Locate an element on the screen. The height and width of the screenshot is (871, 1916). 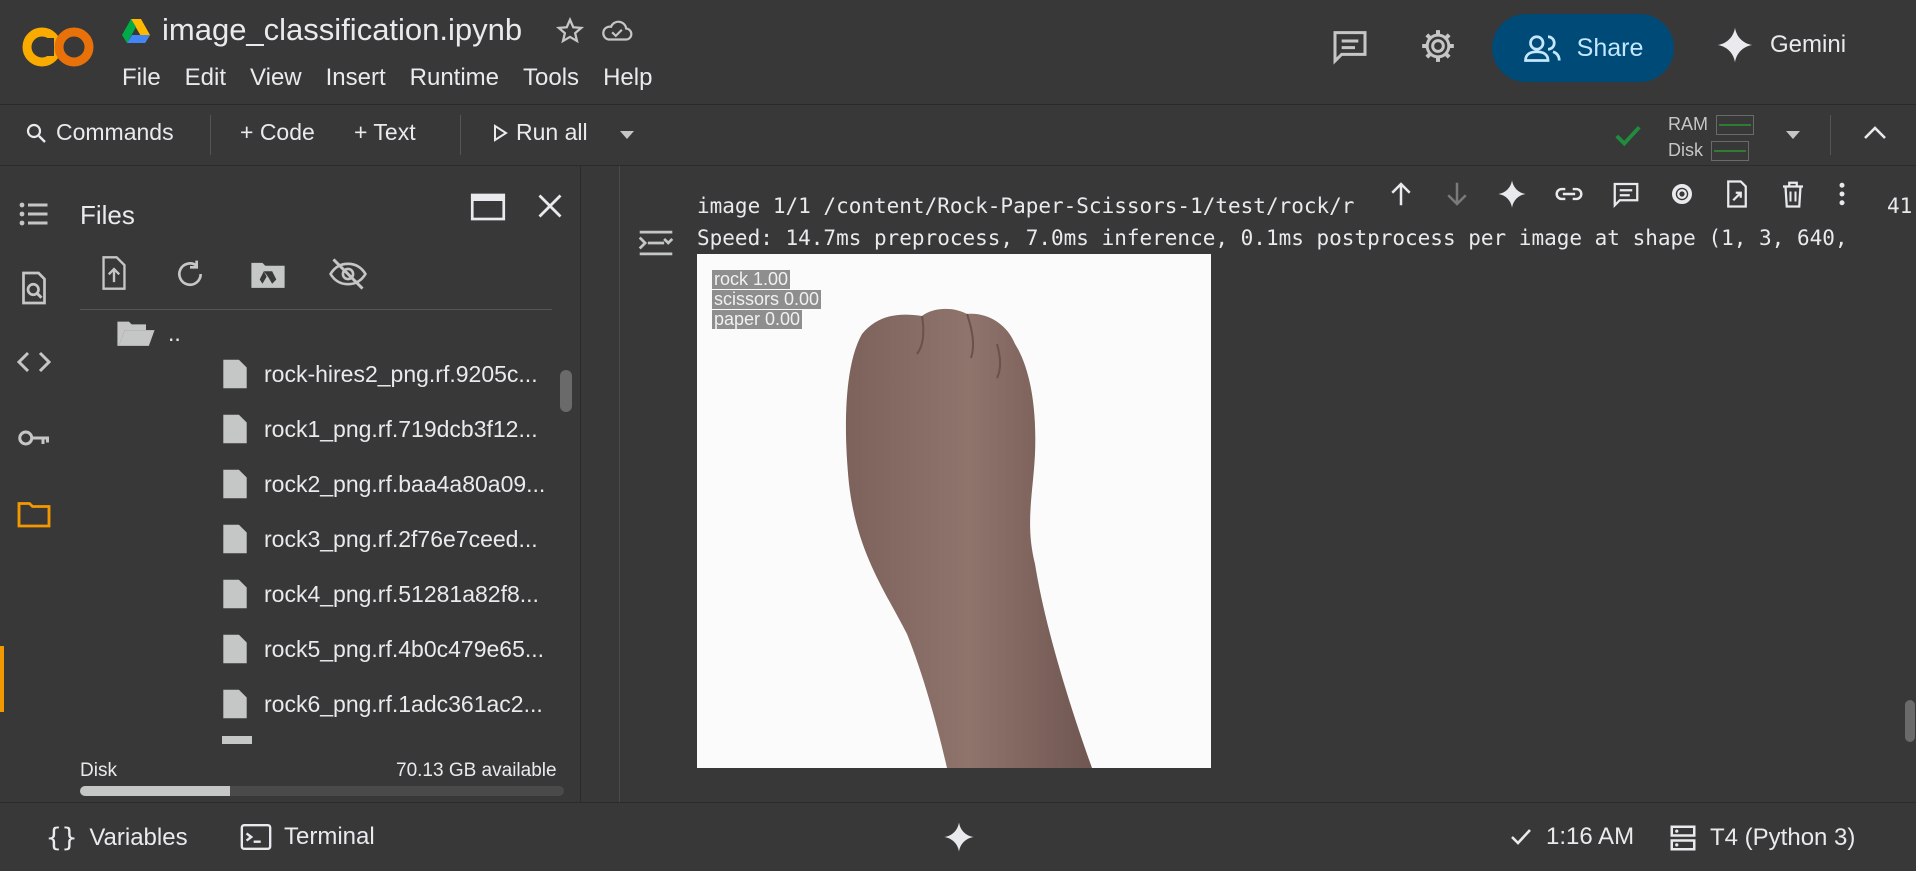
menu-tools: Tools is located at coordinates (551, 78).